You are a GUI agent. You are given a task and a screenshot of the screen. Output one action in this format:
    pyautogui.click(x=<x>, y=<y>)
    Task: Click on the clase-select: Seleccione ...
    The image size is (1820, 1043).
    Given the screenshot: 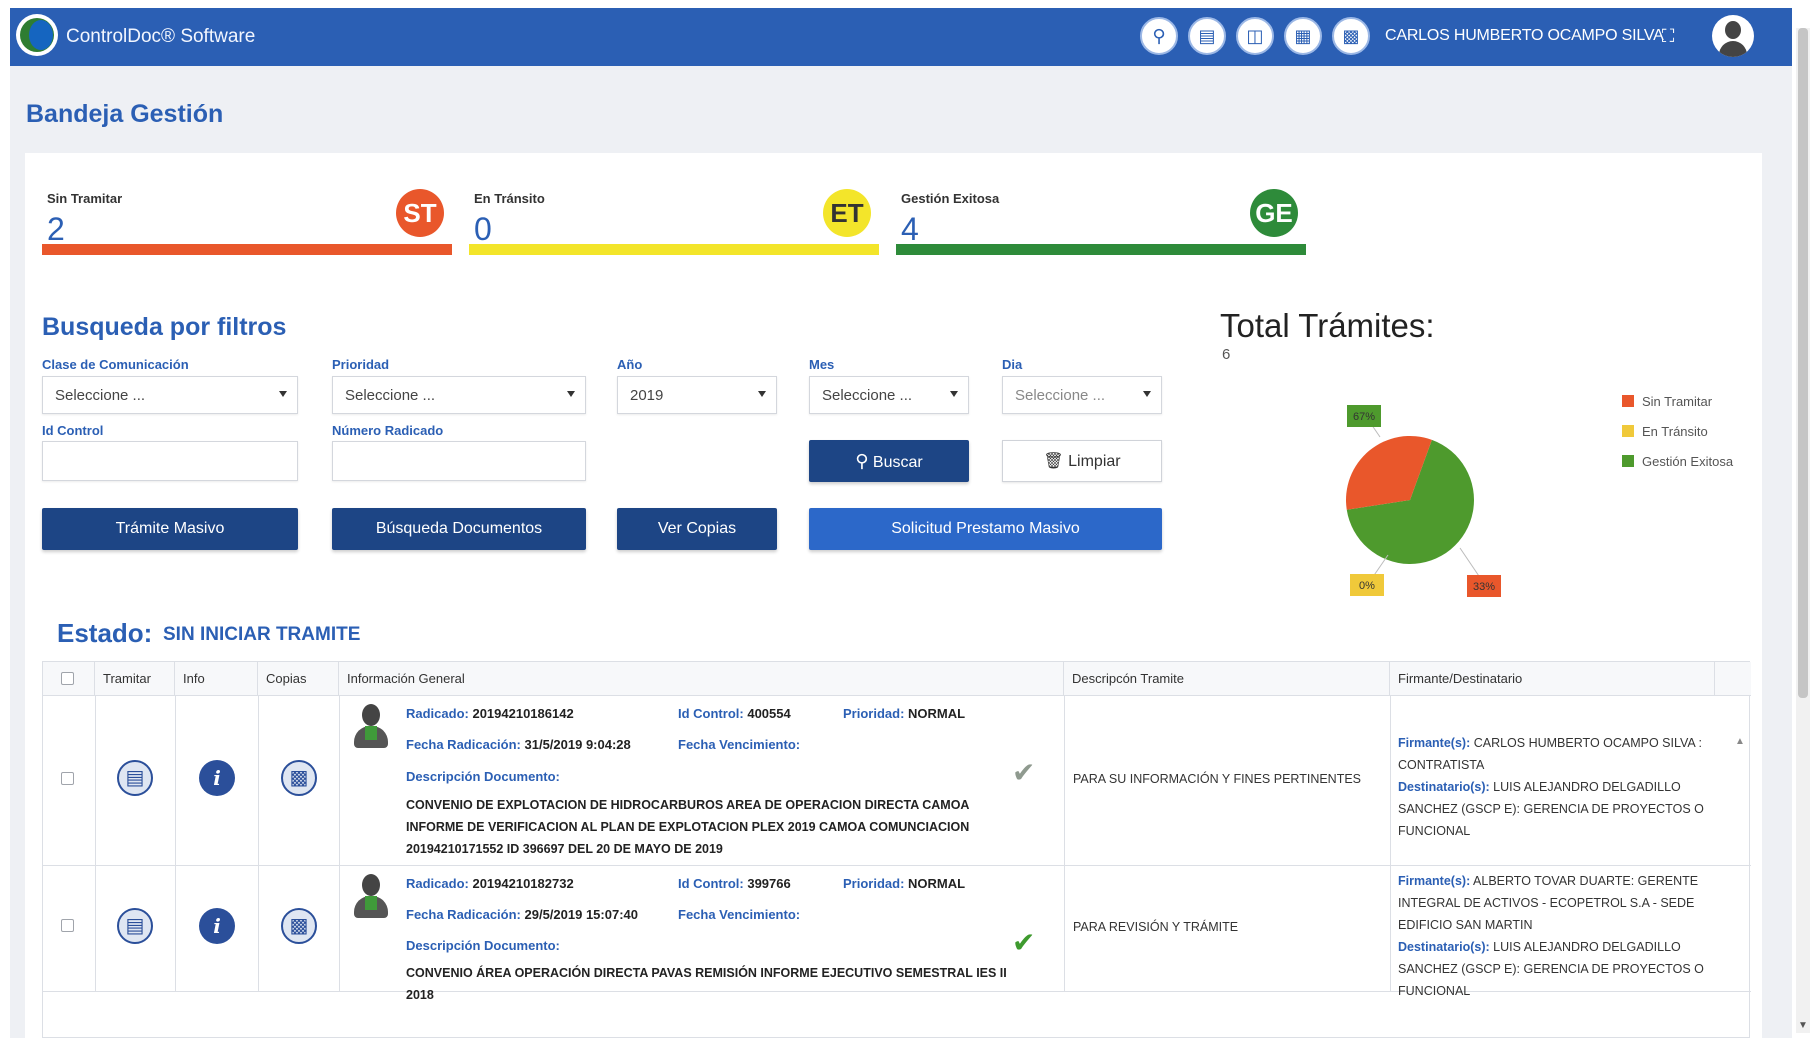 What is the action you would take?
    pyautogui.click(x=170, y=395)
    